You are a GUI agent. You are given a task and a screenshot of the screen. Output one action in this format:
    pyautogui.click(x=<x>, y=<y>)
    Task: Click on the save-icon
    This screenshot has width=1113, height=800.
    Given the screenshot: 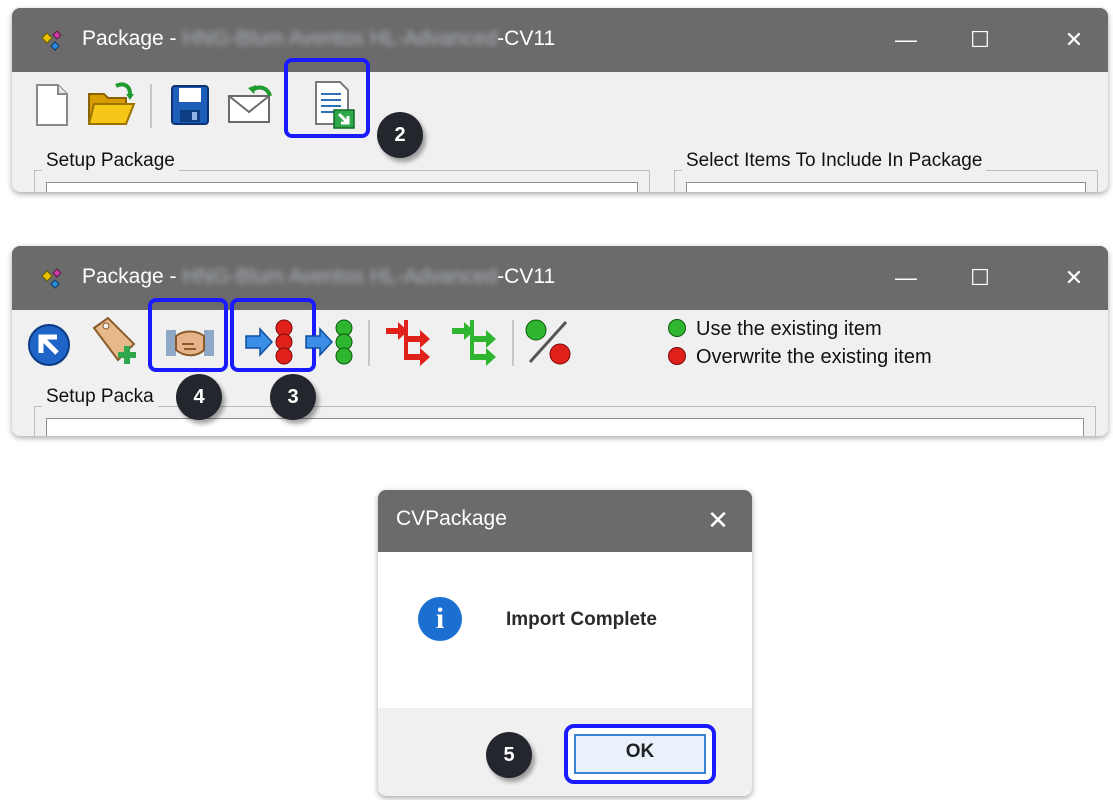 What is the action you would take?
    pyautogui.click(x=190, y=105)
    